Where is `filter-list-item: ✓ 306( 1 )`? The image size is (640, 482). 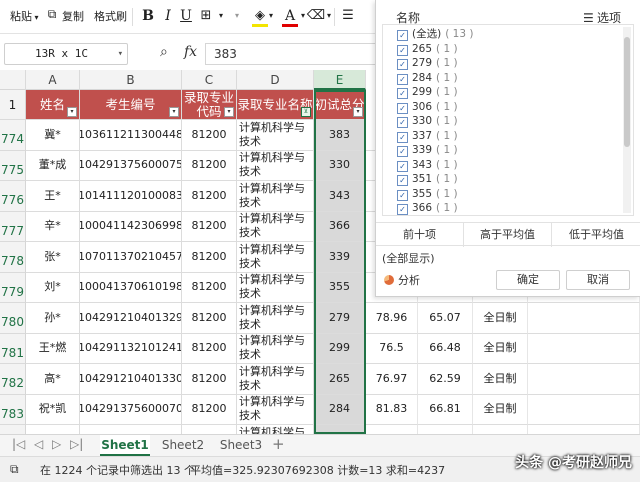
filter-list-item: ✓ 306( 1 ) is located at coordinates (427, 107).